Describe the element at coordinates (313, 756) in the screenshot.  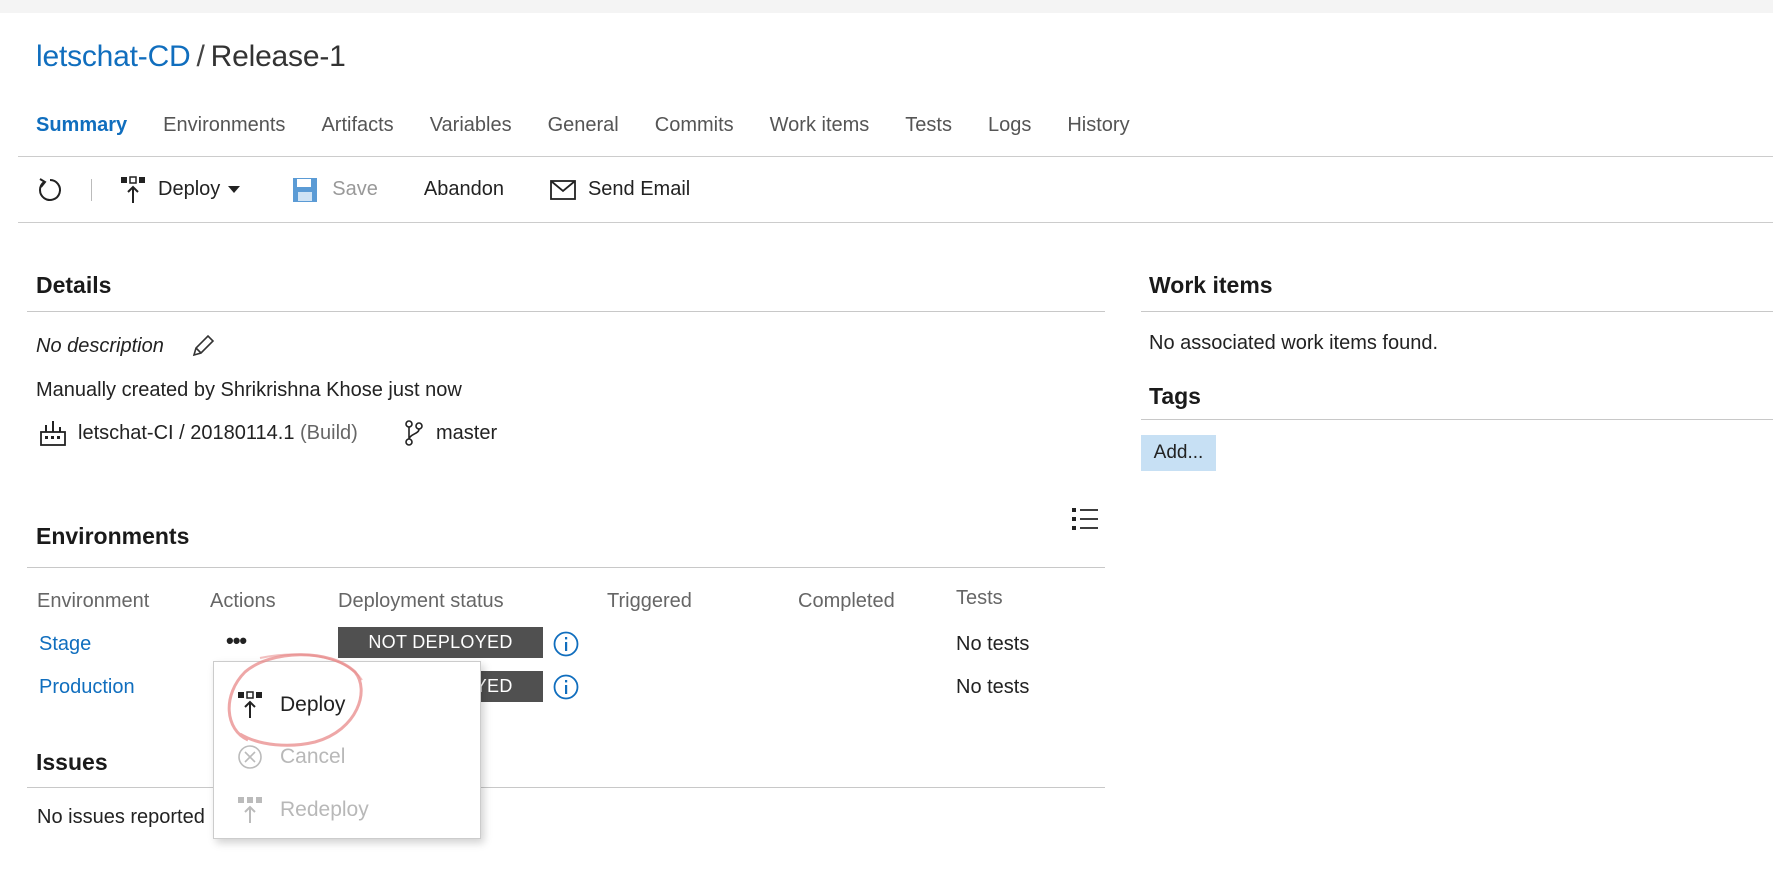
I see `menu-item-cancel-label: Cancel` at that location.